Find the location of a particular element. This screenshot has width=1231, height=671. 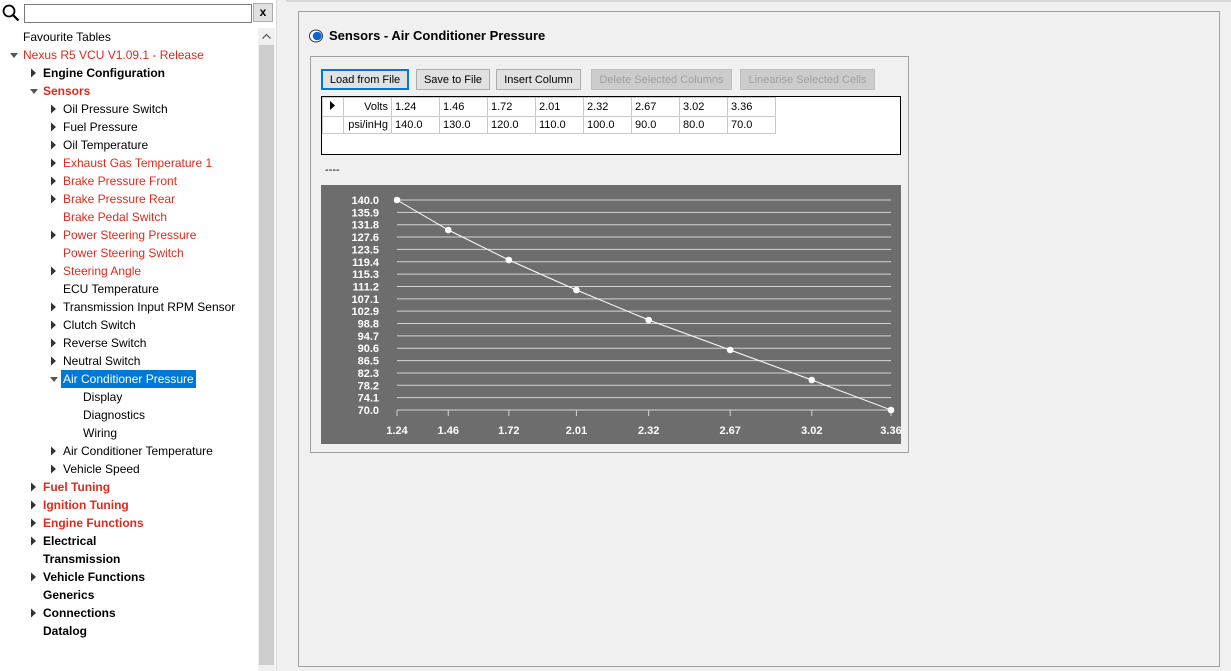

table-cell: 1.24 is located at coordinates (415, 107).